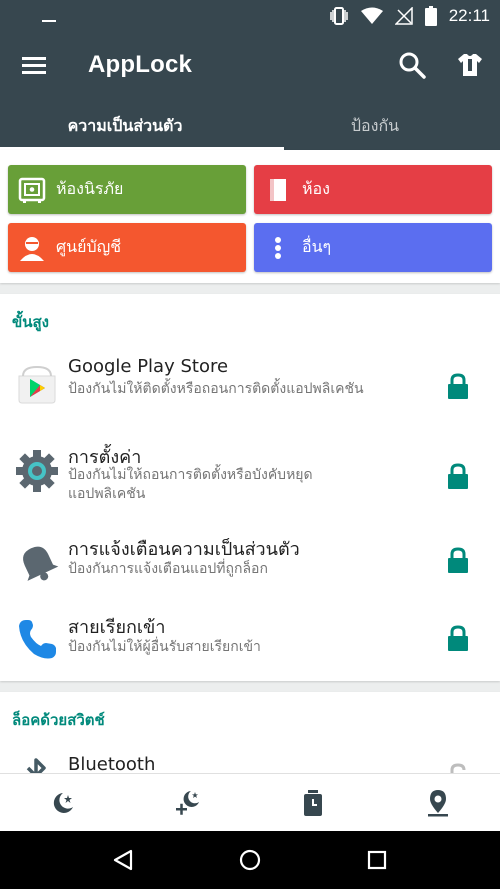  I want to click on search-button, so click(412, 65).